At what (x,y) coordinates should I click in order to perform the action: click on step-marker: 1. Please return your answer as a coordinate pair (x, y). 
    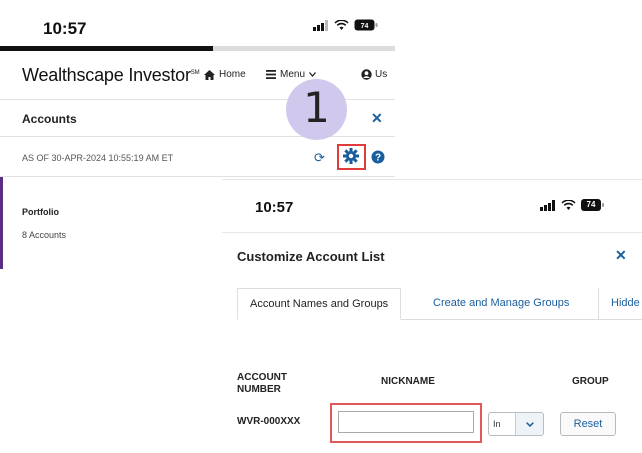
    Looking at the image, I should click on (316, 109).